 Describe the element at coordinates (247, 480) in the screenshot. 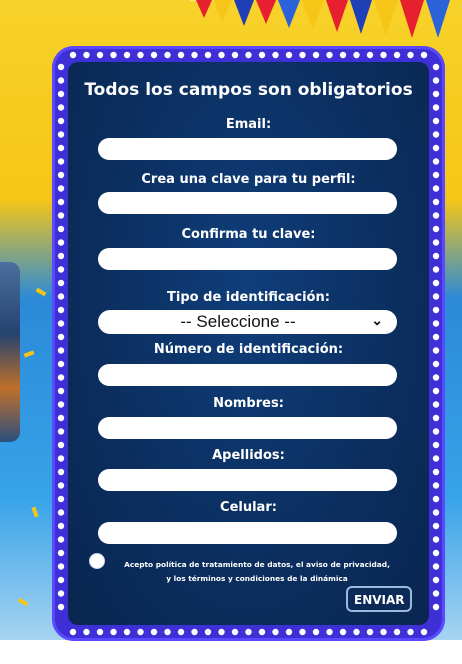

I see `last-names-field` at that location.